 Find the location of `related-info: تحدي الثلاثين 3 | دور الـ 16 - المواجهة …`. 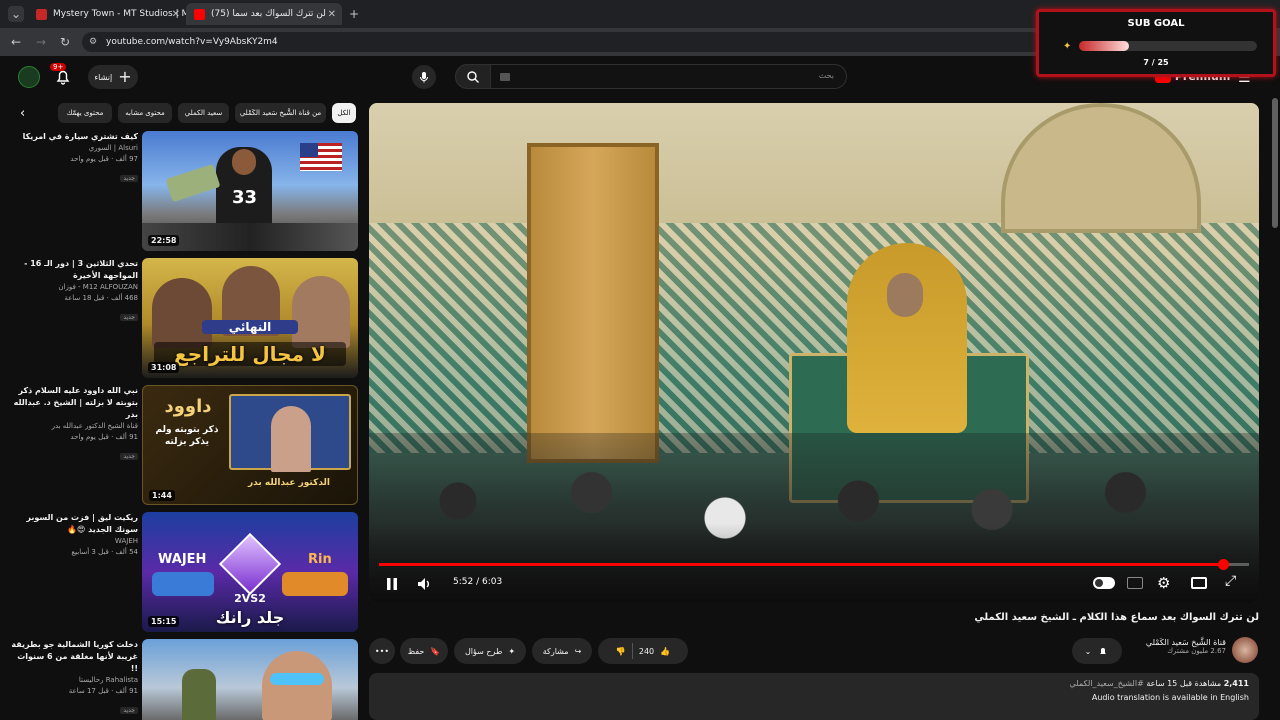

related-info: تحدي الثلاثين 3 | دور الـ 16 - المواجهة … is located at coordinates (74, 290).